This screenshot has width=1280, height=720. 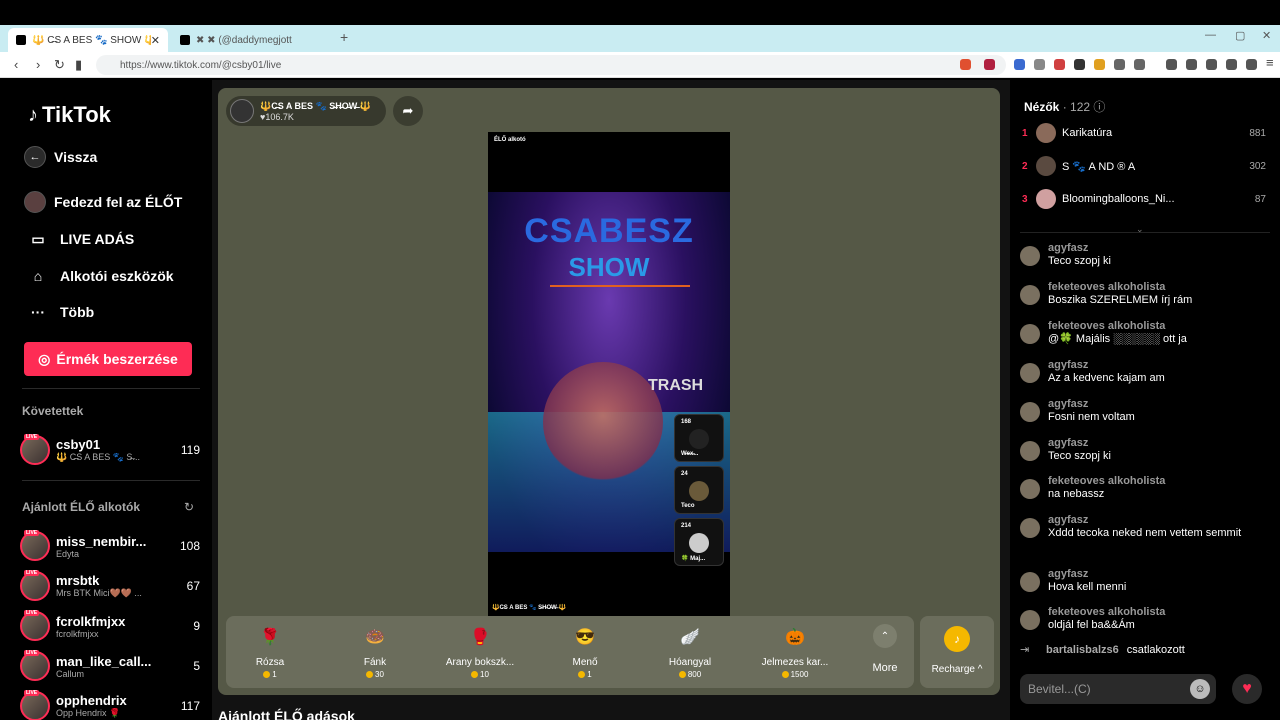 I want to click on tiktok-logo: ♪ TikTok, so click(x=69, y=115).